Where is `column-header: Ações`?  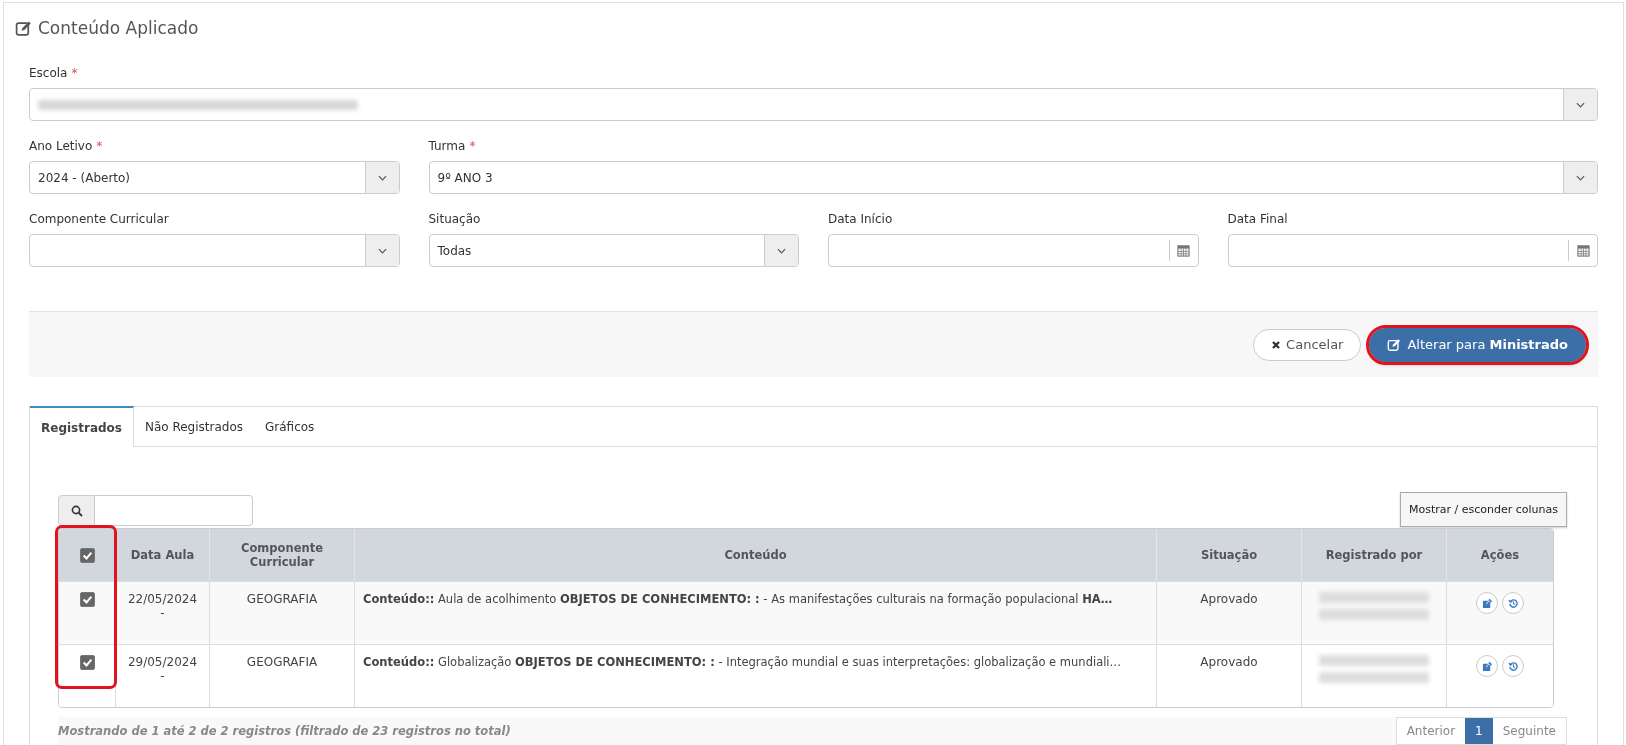 column-header: Ações is located at coordinates (1500, 555).